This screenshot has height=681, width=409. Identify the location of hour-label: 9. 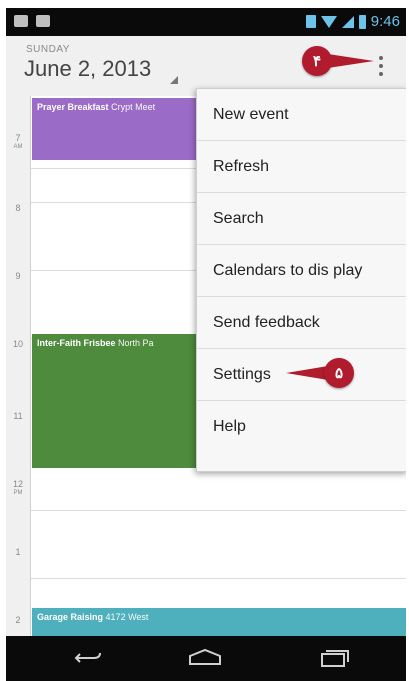
(18, 276).